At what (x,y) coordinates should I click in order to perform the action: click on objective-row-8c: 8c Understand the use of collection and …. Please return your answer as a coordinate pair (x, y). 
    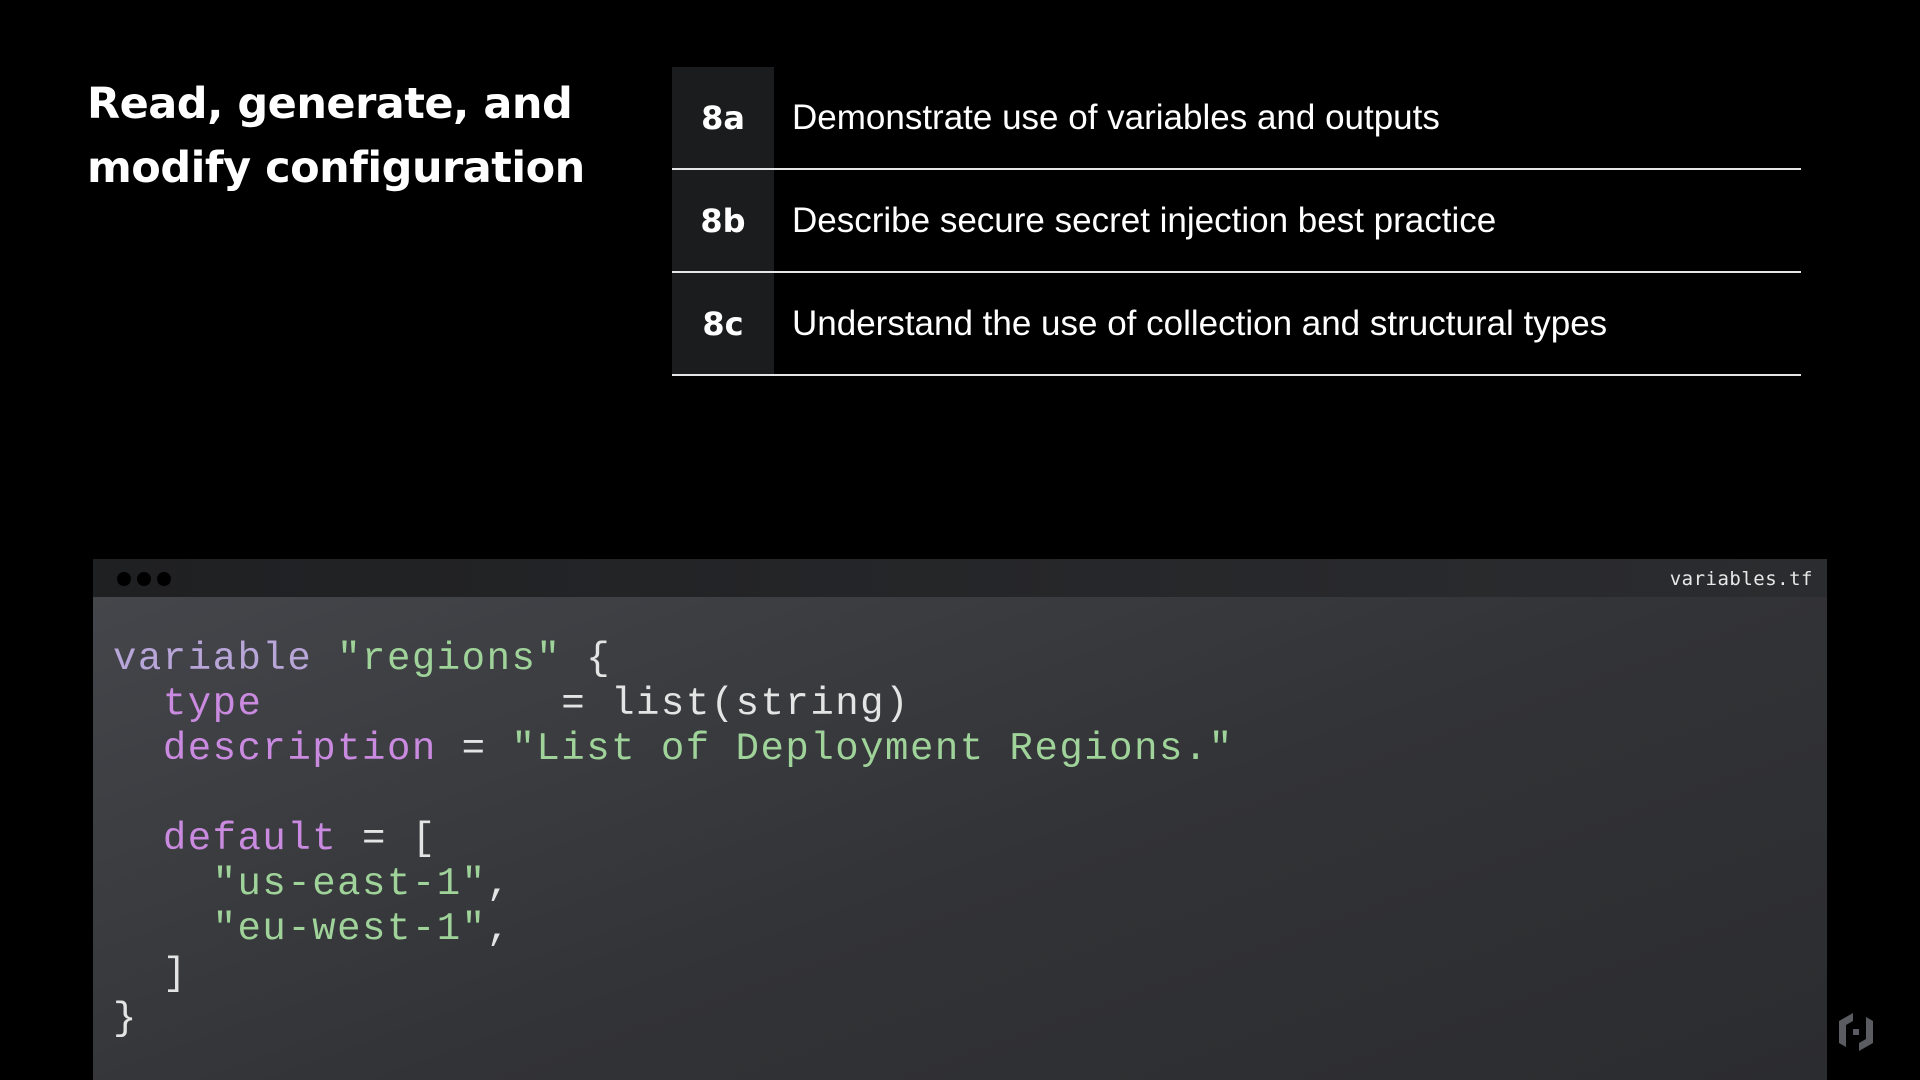
    Looking at the image, I should click on (1236, 324).